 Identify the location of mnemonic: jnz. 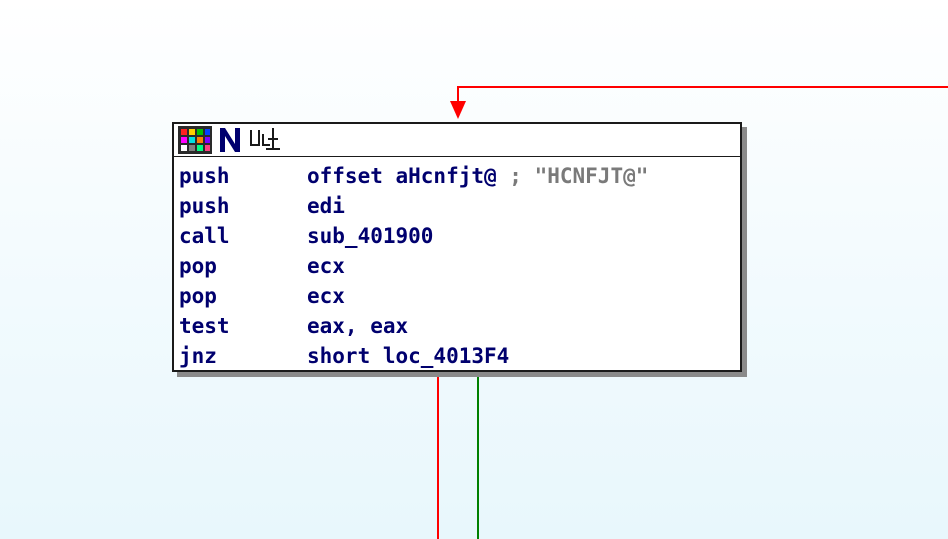
(243, 356).